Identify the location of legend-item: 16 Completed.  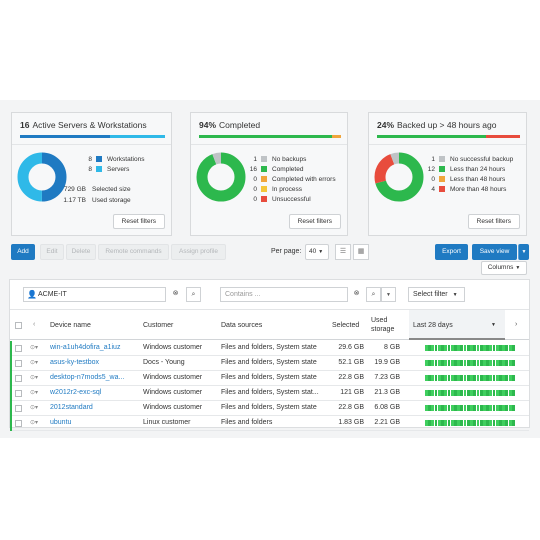
(289, 169).